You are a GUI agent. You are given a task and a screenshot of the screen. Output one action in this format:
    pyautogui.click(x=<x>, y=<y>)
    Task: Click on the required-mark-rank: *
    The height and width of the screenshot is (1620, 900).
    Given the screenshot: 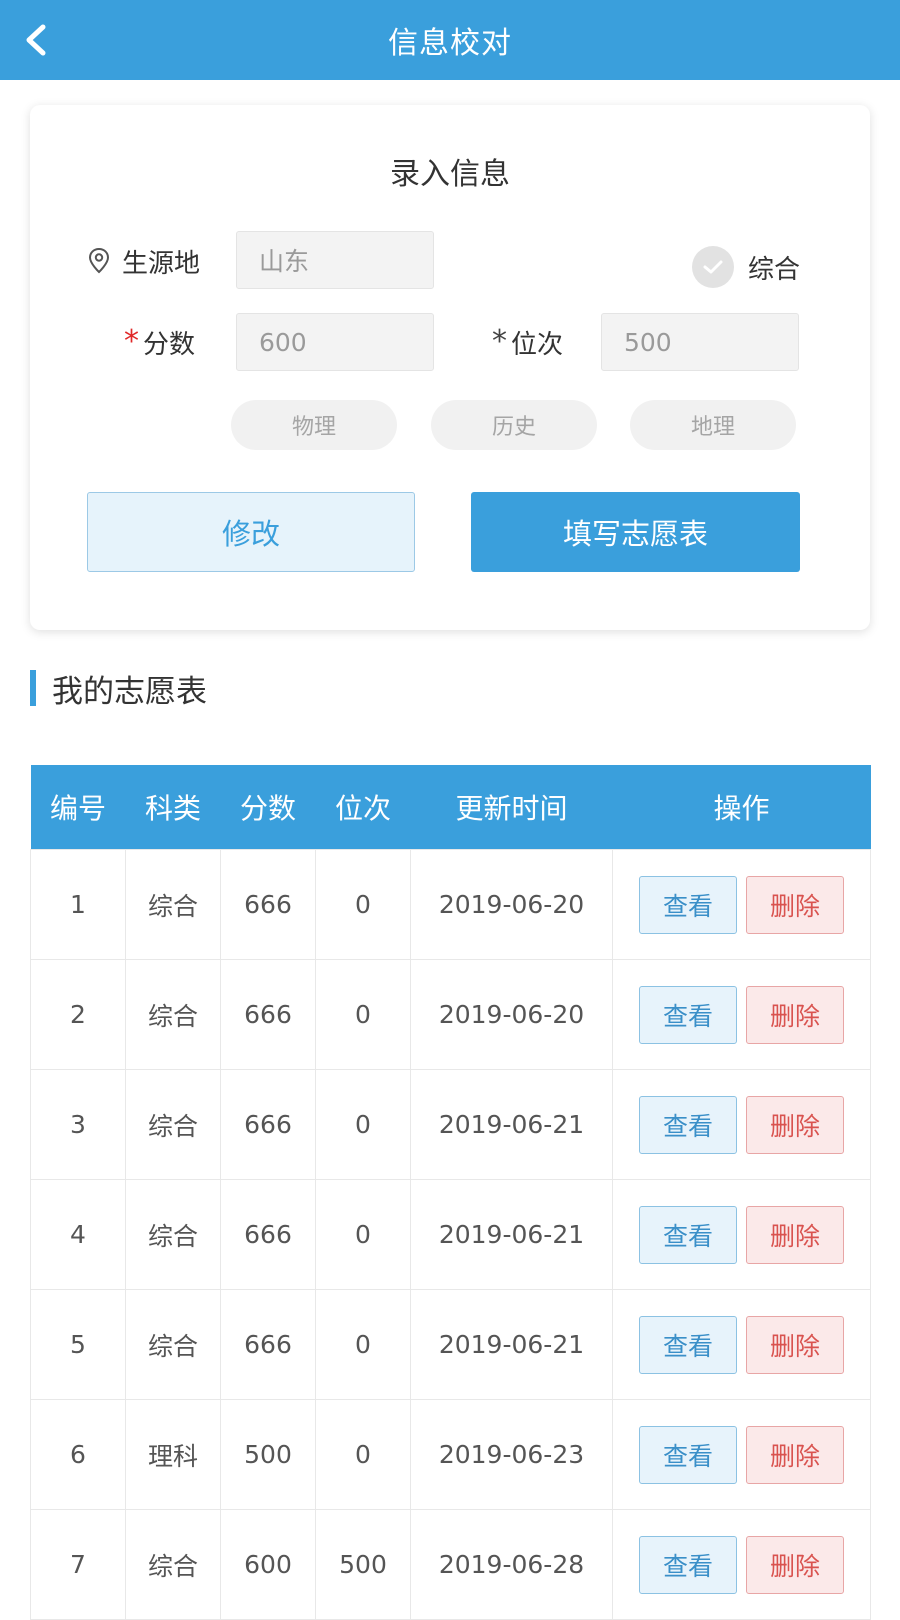 What is the action you would take?
    pyautogui.click(x=499, y=341)
    